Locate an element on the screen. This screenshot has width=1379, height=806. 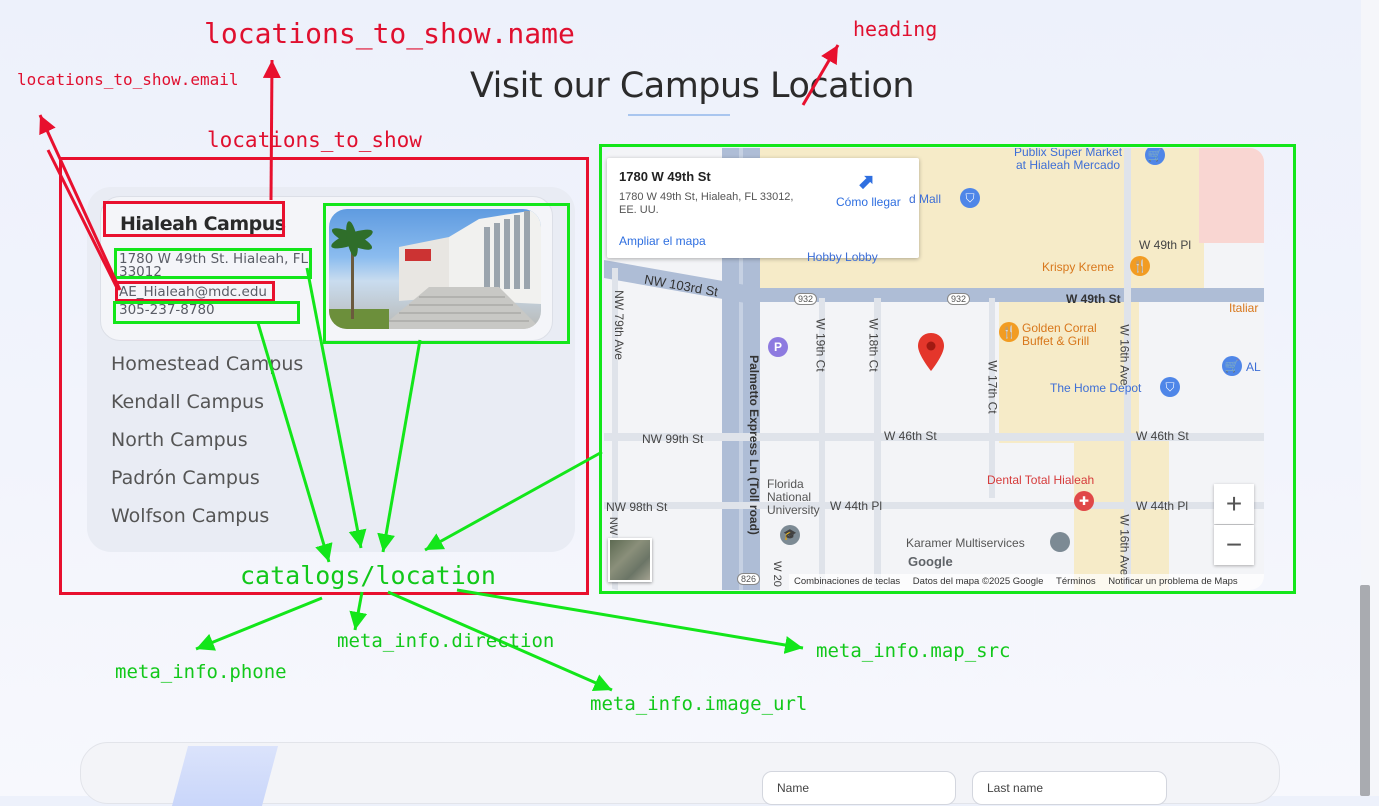
annotation-locations-name: locations_to_show.name is located at coordinates (389, 33).